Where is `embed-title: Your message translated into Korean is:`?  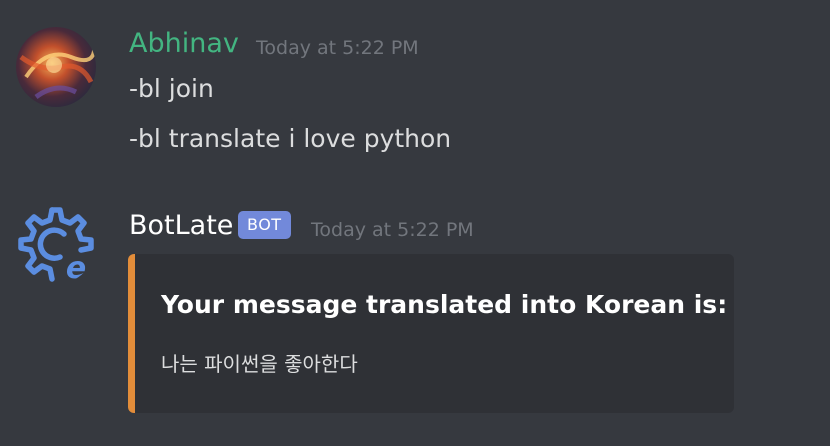 embed-title: Your message translated into Korean is: is located at coordinates (444, 304).